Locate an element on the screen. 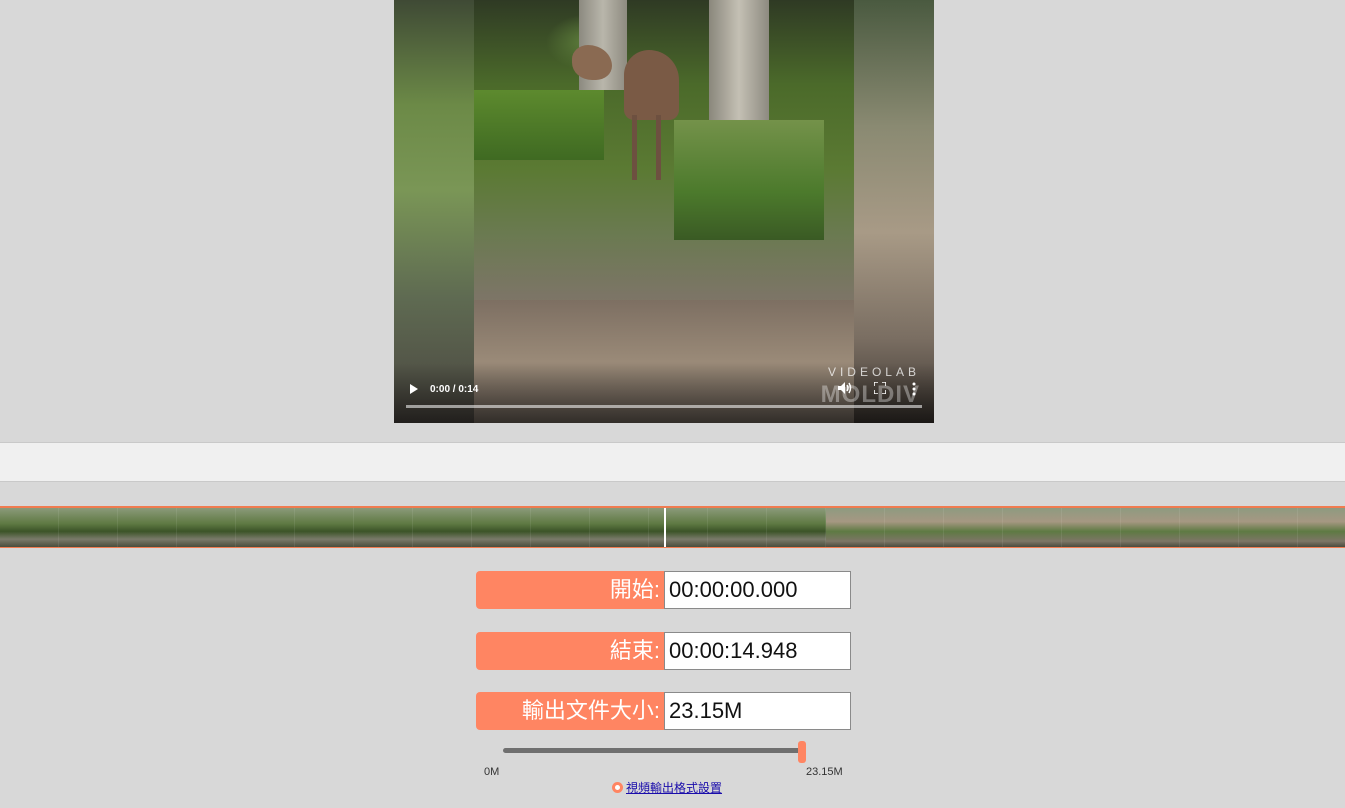 This screenshot has height=808, width=1345. more-options-icon is located at coordinates (914, 389).